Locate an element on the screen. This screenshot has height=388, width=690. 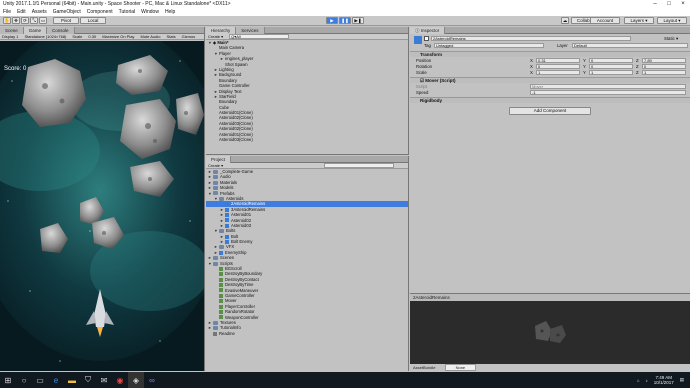
menu-help: Help is located at coordinates (170, 12).